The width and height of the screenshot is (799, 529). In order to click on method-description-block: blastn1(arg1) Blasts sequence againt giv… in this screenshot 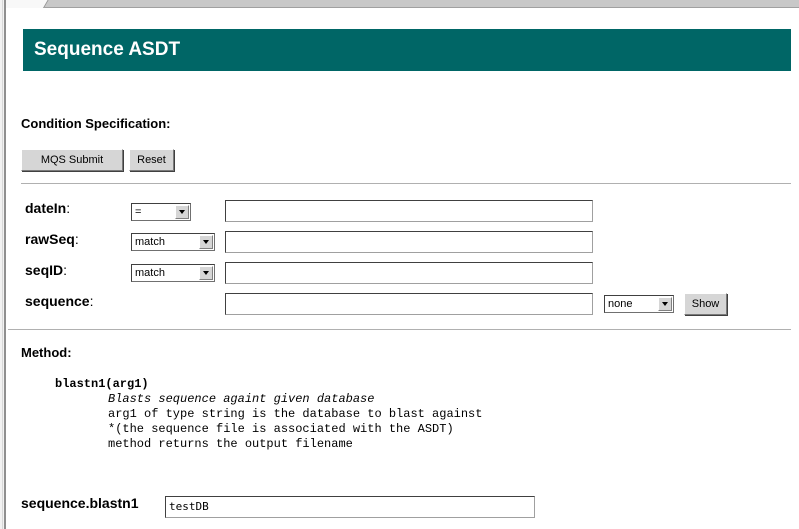, I will do `click(268, 414)`.